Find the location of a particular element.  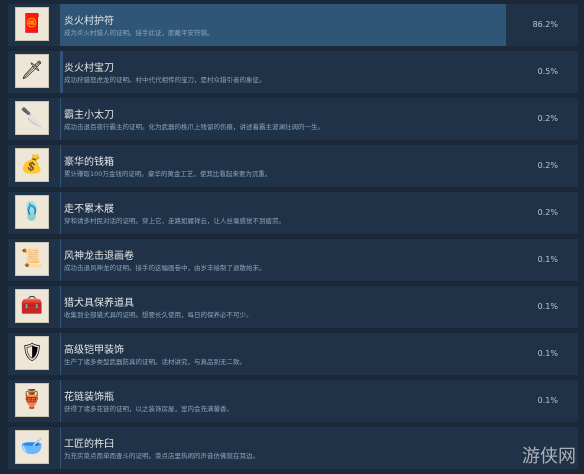

mortar-icon: 🥣 is located at coordinates (32, 447).